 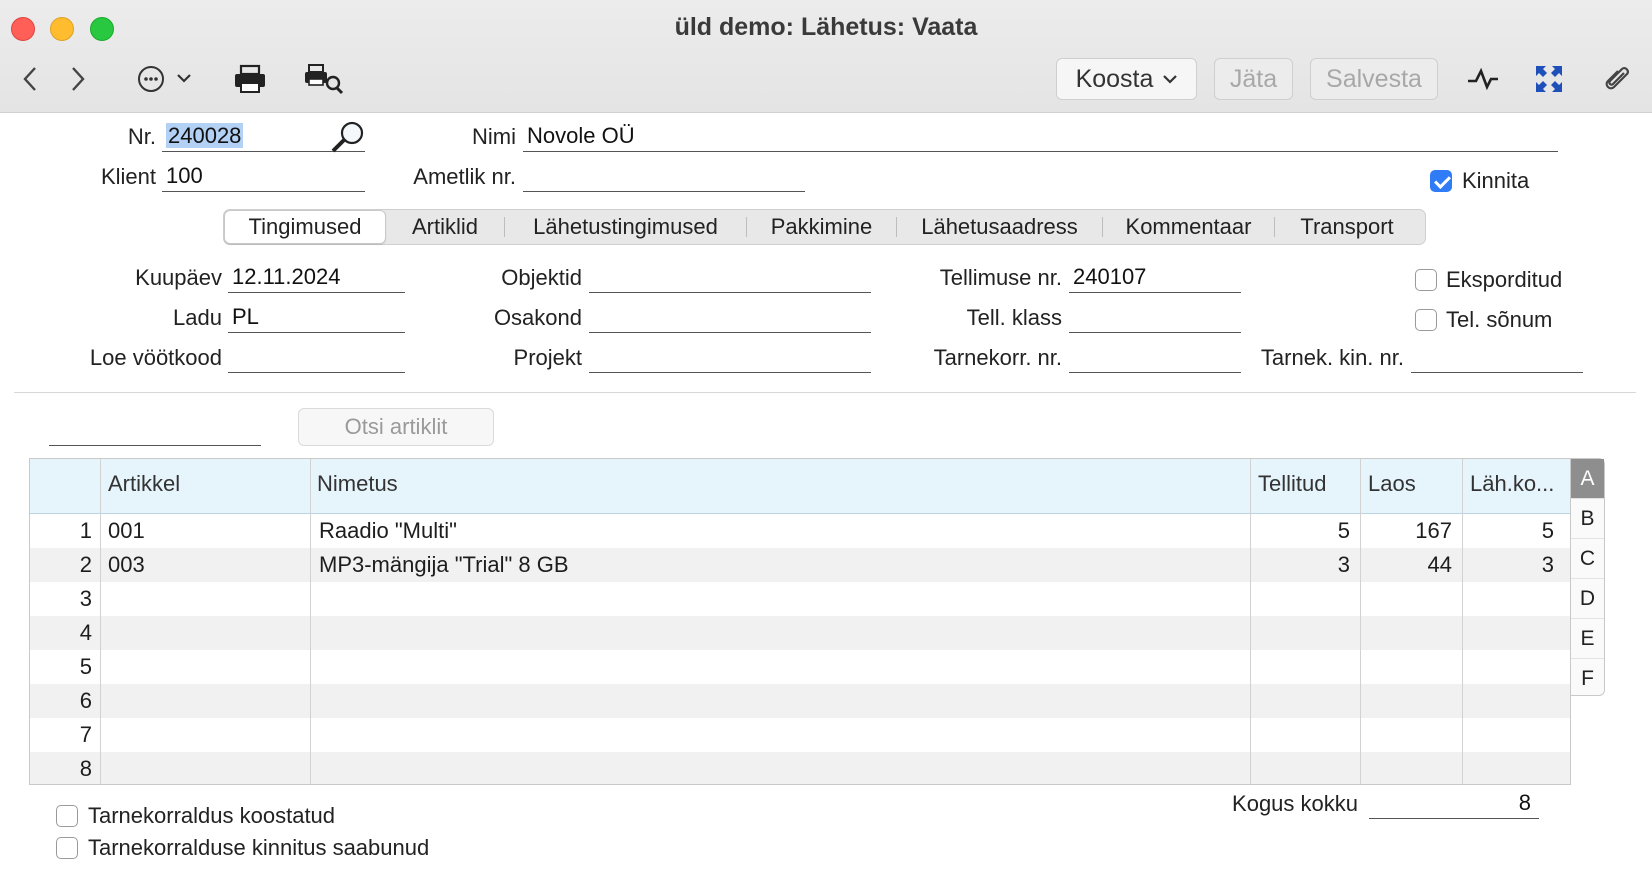 What do you see at coordinates (205, 135) in the screenshot?
I see `nr-value: 240028` at bounding box center [205, 135].